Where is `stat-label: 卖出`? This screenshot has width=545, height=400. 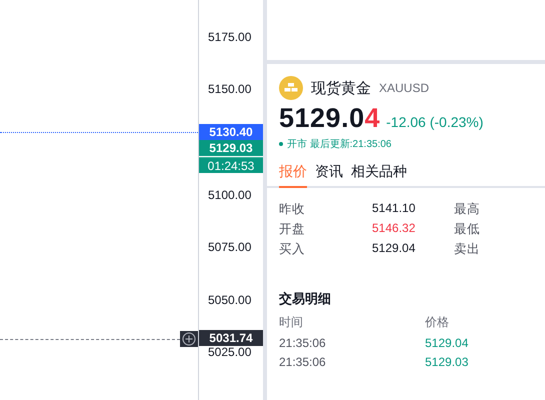
stat-label: 卖出 is located at coordinates (467, 249).